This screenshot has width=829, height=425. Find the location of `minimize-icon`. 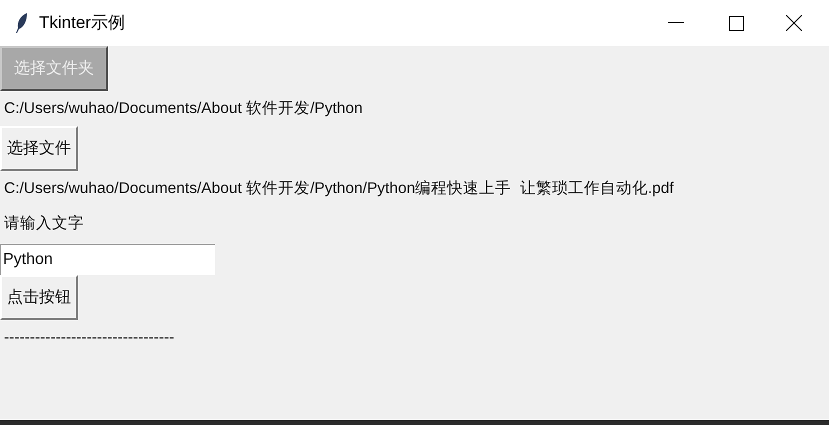

minimize-icon is located at coordinates (676, 23).